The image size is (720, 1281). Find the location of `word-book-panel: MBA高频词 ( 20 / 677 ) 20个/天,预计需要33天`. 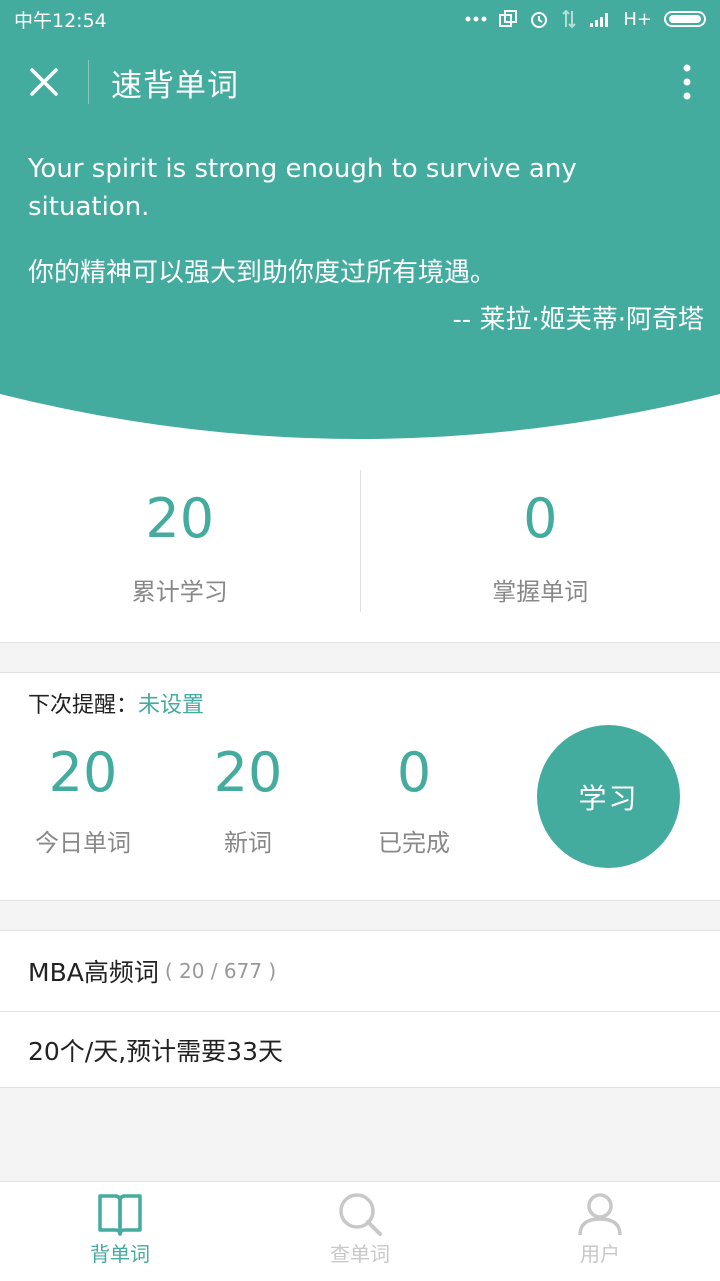

word-book-panel: MBA高频词 ( 20 / 677 ) 20个/天,预计需要33天 is located at coordinates (360, 1009).